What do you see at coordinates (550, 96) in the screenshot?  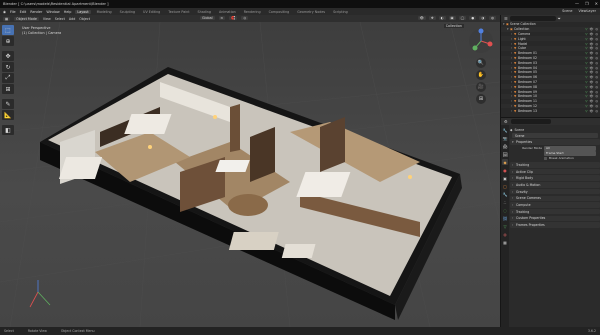 I see `outliner-row: › ▼ Bedroom 10 ▽ 👁 ◎` at bounding box center [550, 96].